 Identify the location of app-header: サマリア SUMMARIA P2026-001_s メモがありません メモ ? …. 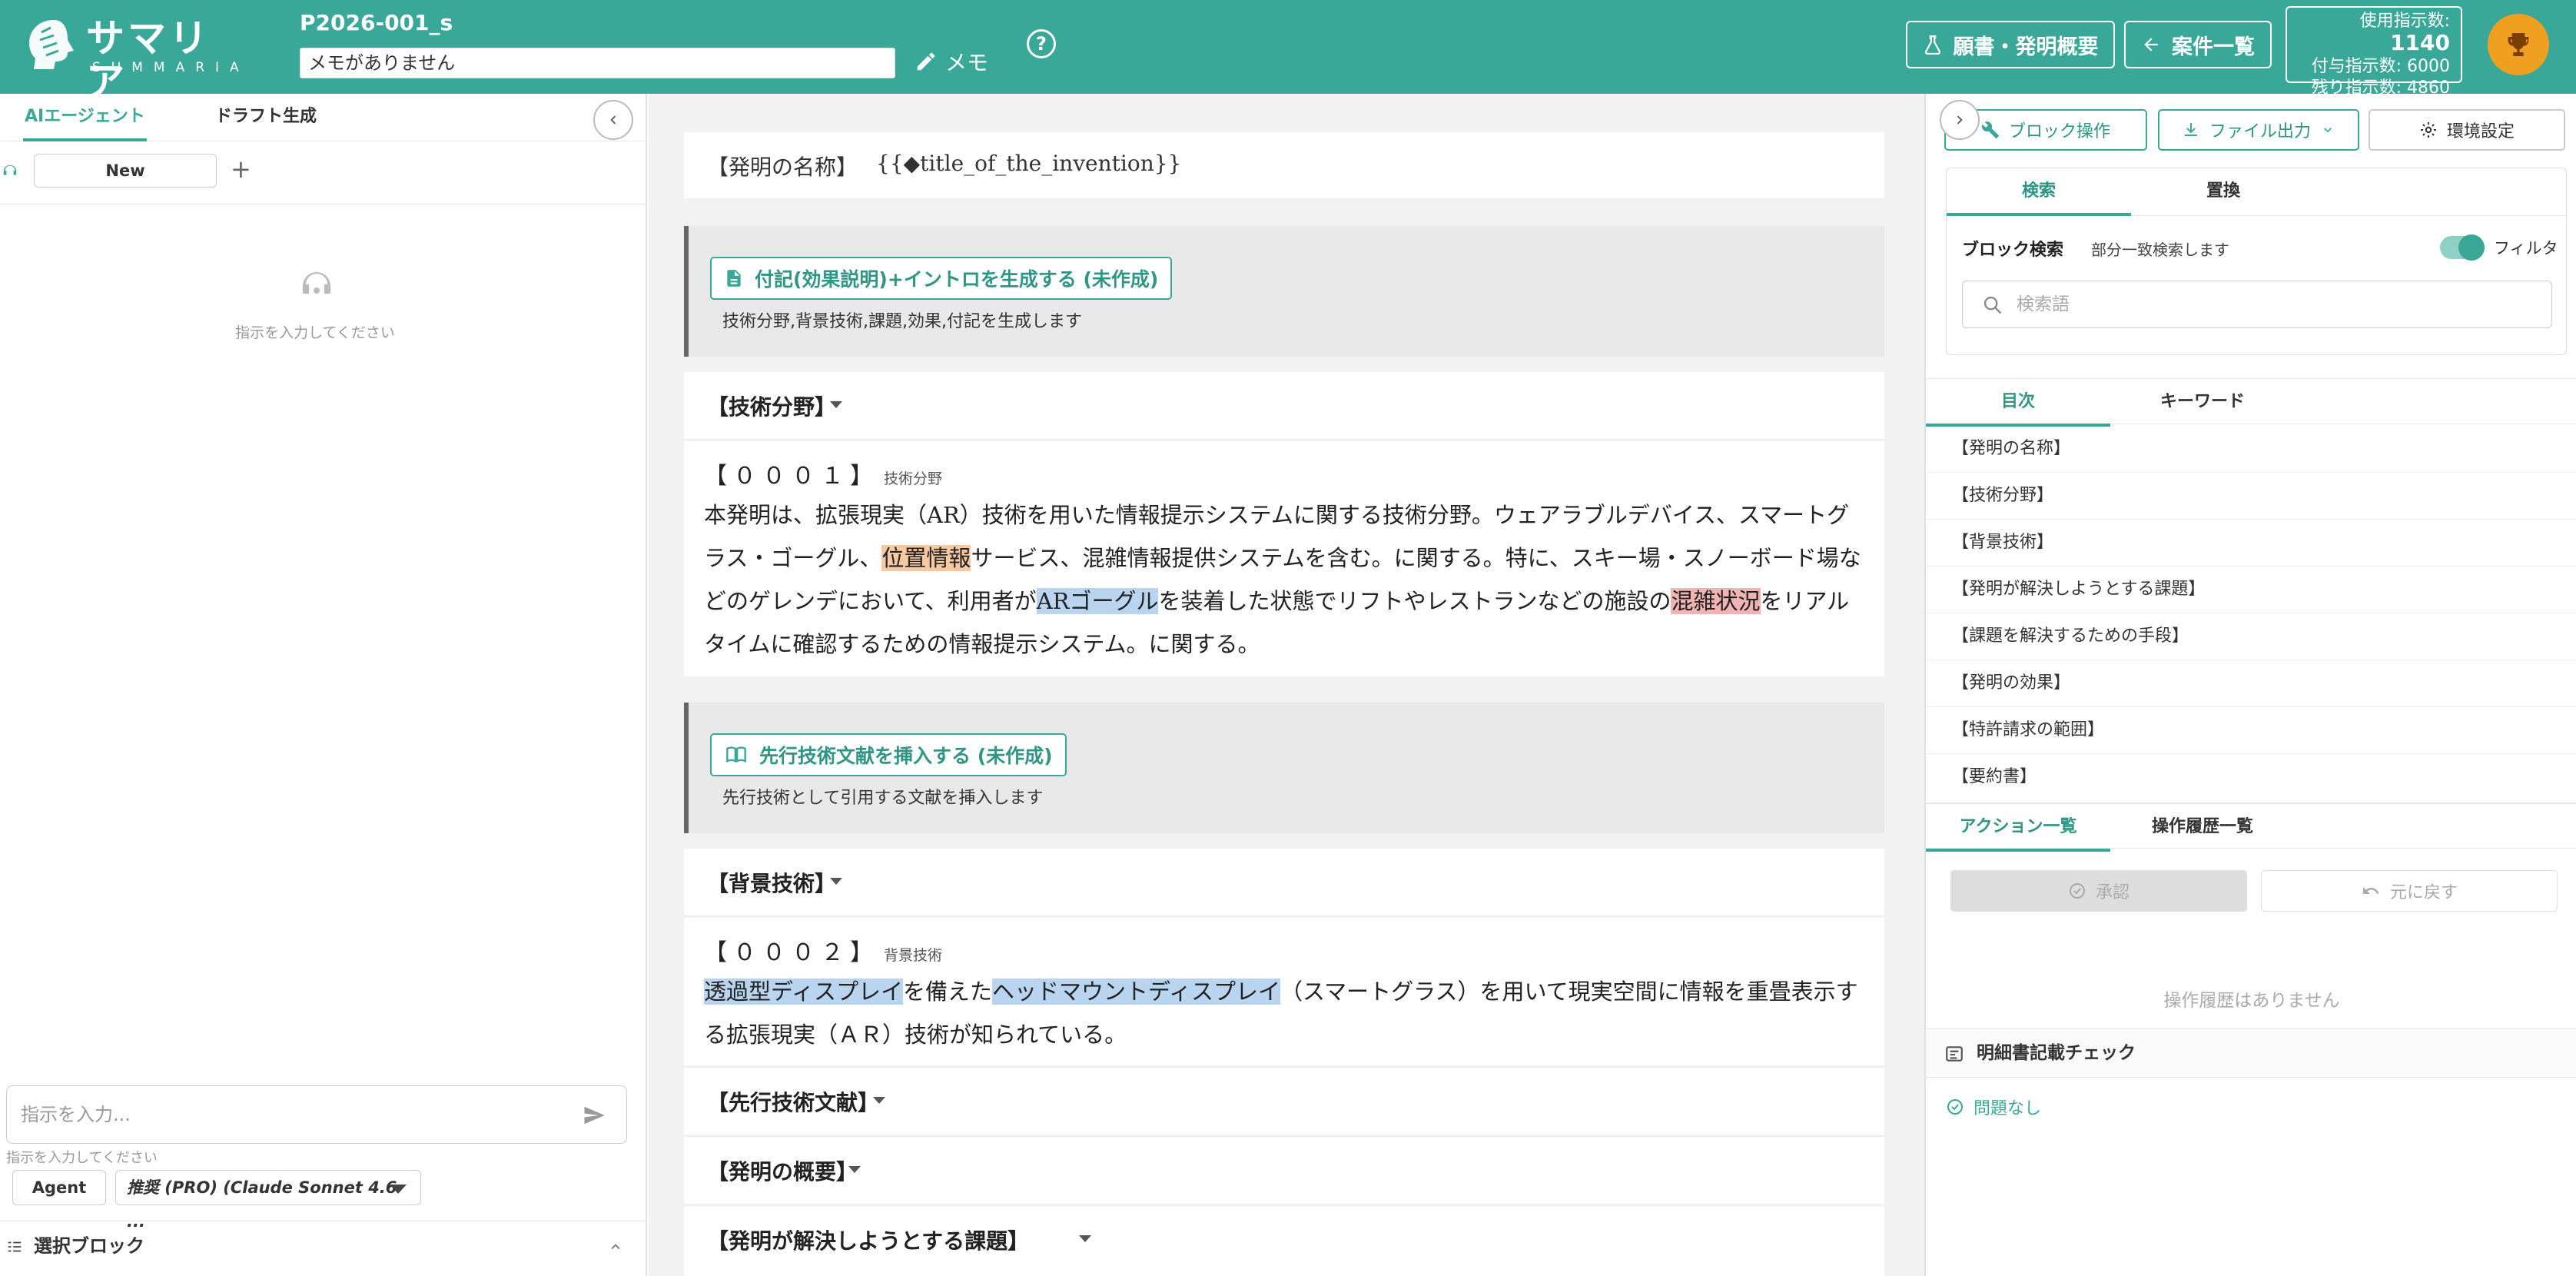
(1288, 51).